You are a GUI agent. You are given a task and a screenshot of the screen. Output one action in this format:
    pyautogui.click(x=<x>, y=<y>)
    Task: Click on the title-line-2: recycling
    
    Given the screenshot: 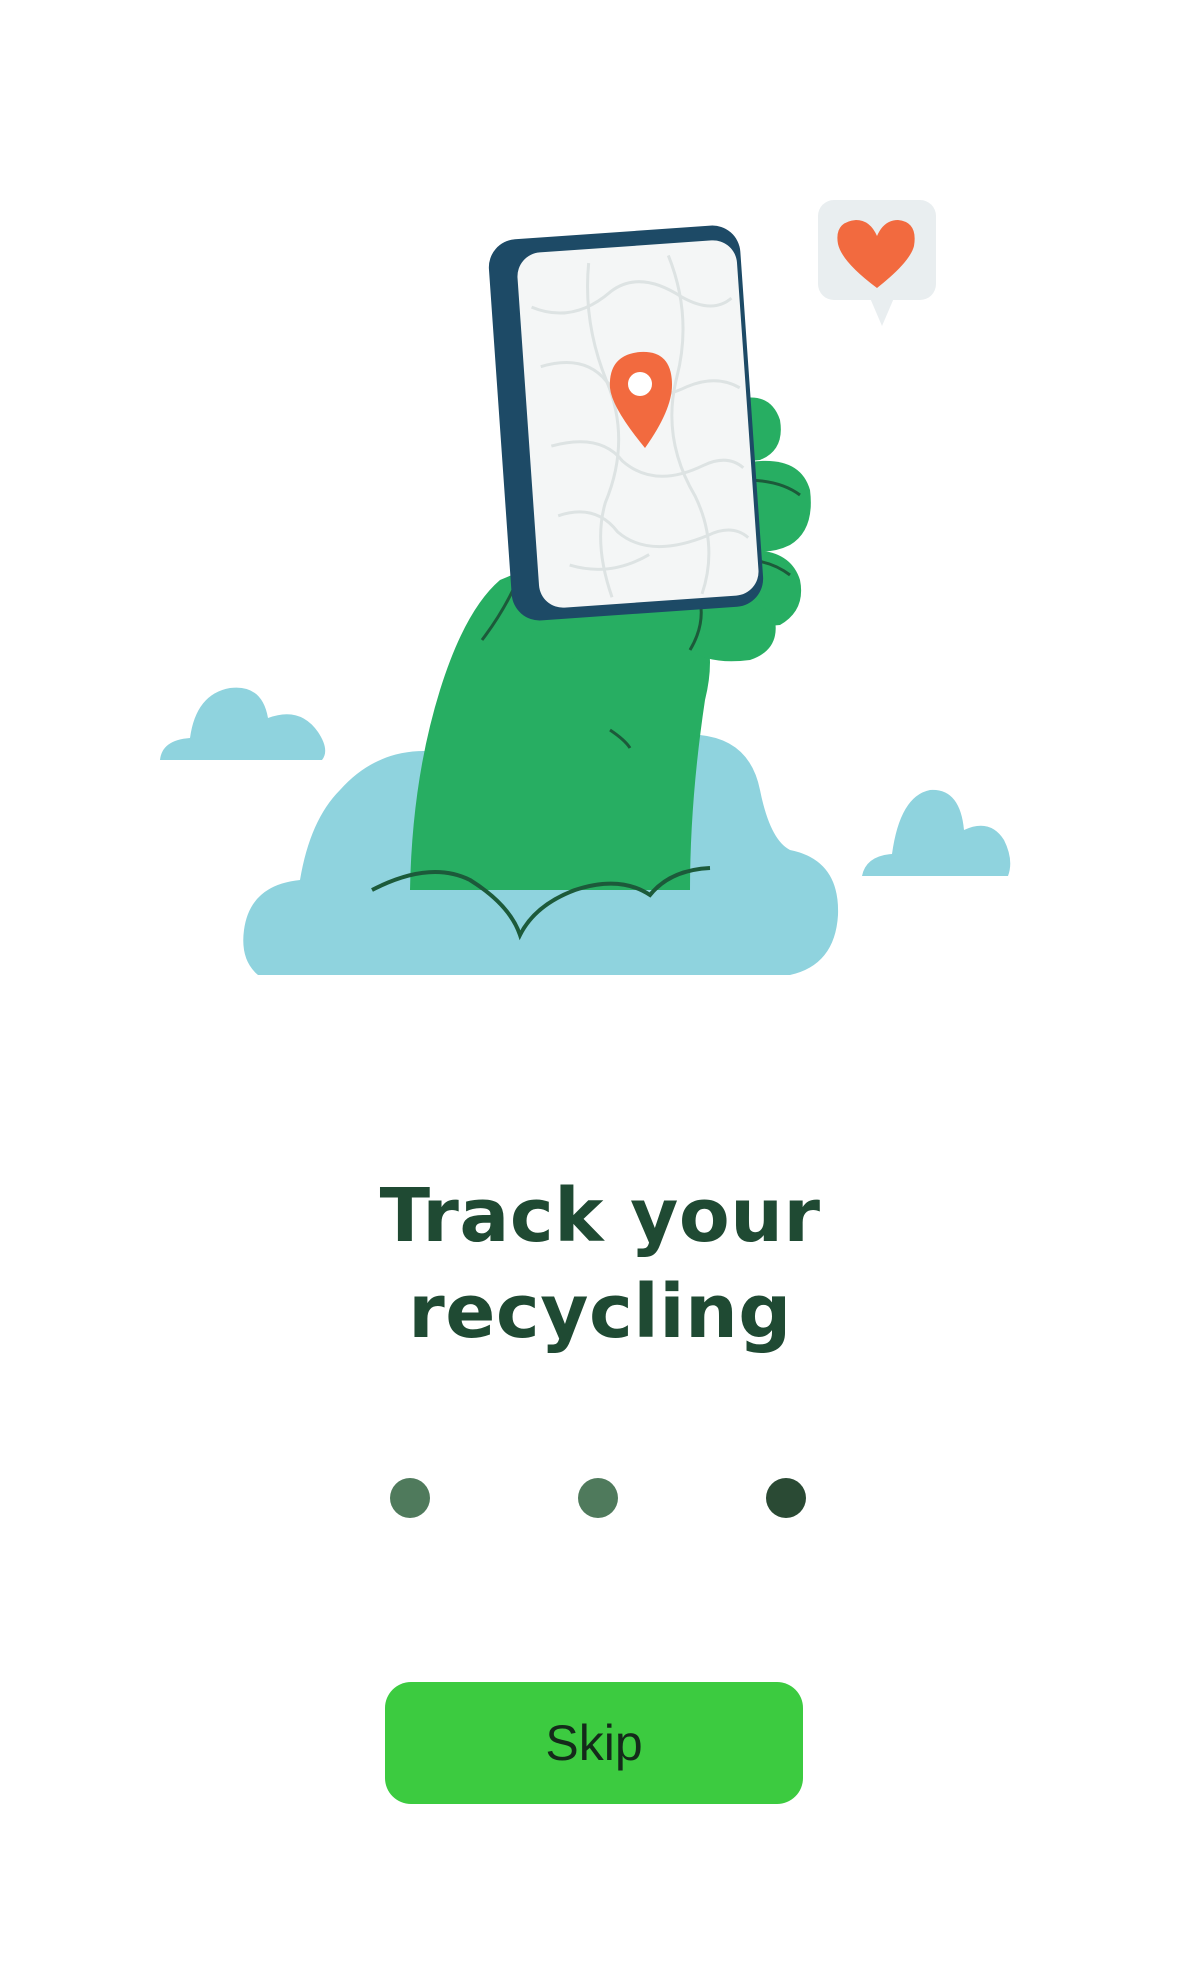 What is the action you would take?
    pyautogui.click(x=600, y=1311)
    